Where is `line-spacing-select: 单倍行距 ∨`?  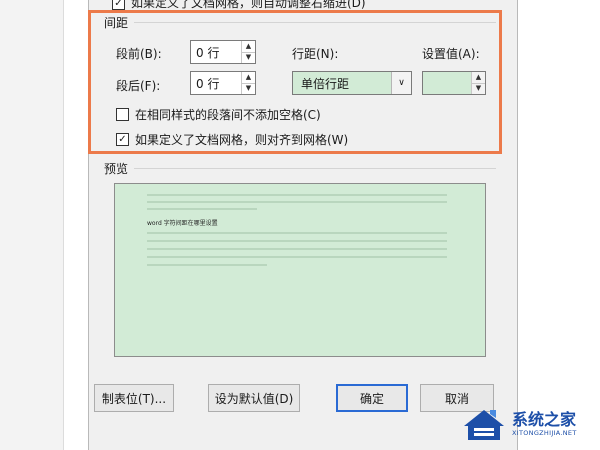
line-spacing-select: 单倍行距 ∨ is located at coordinates (352, 83).